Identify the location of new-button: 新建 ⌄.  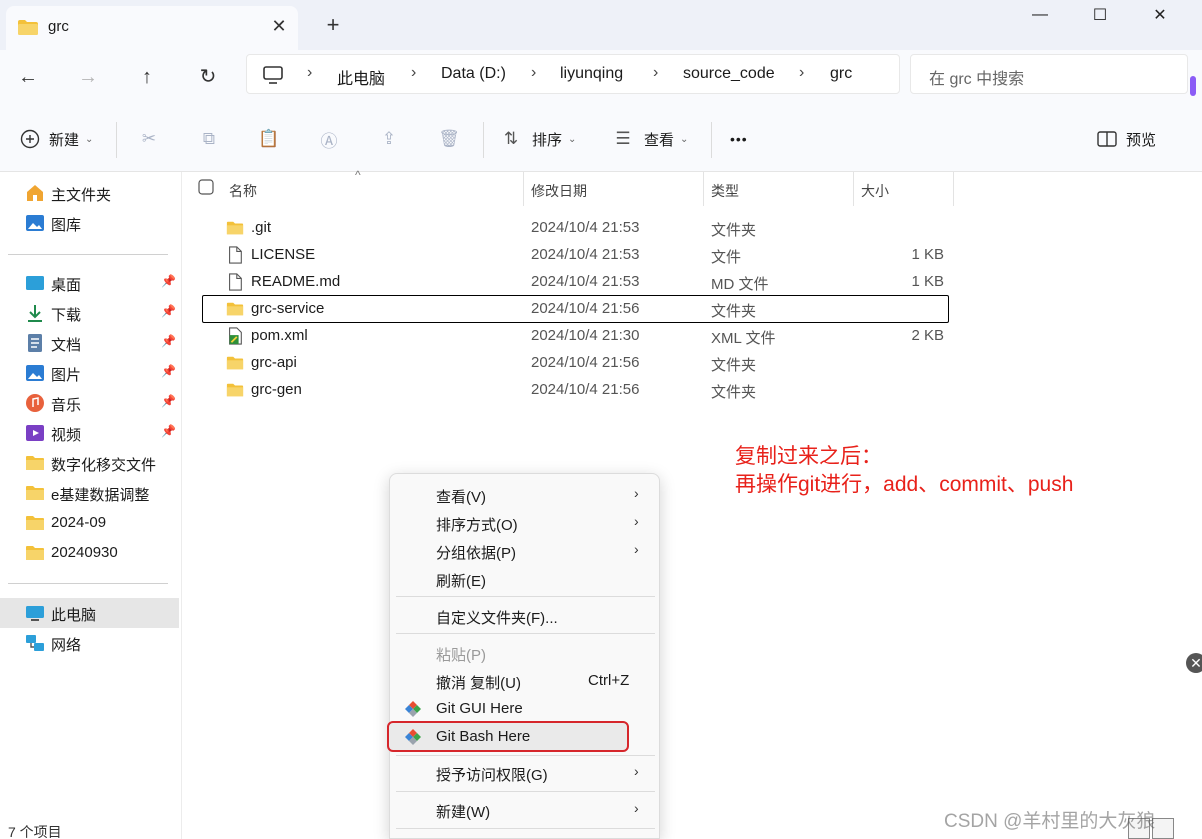
(56, 139).